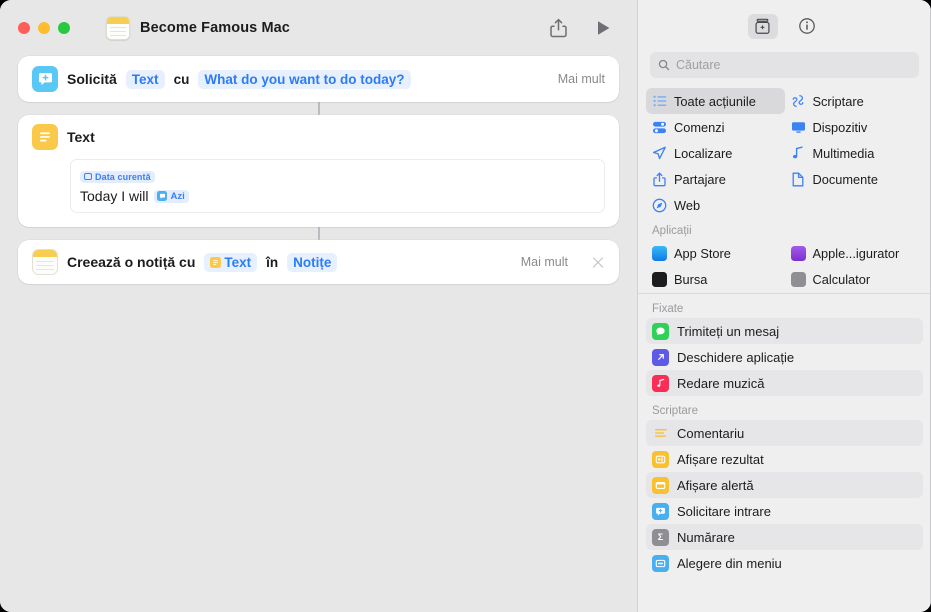  What do you see at coordinates (231, 262) in the screenshot?
I see `parameter-token-input: Text` at bounding box center [231, 262].